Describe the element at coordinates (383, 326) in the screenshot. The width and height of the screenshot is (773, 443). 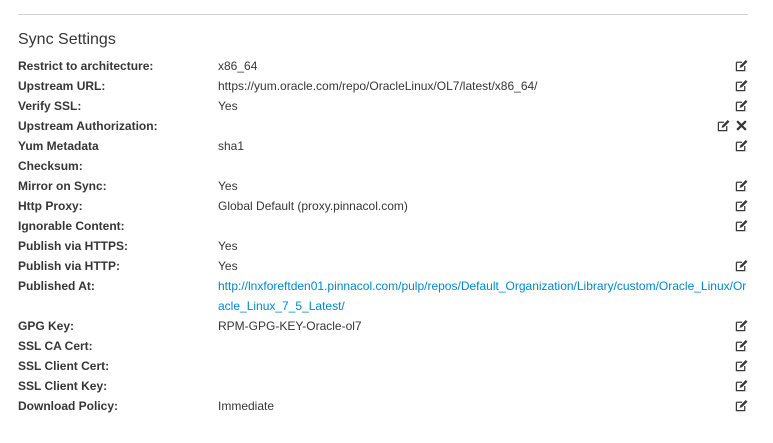
I see `setting-row-gpg-key: GPG Key: RPM-GPG-KEY-Oracle-ol7` at that location.